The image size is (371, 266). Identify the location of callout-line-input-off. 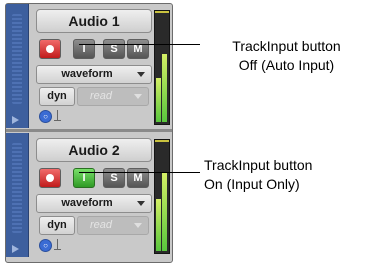
(139, 44).